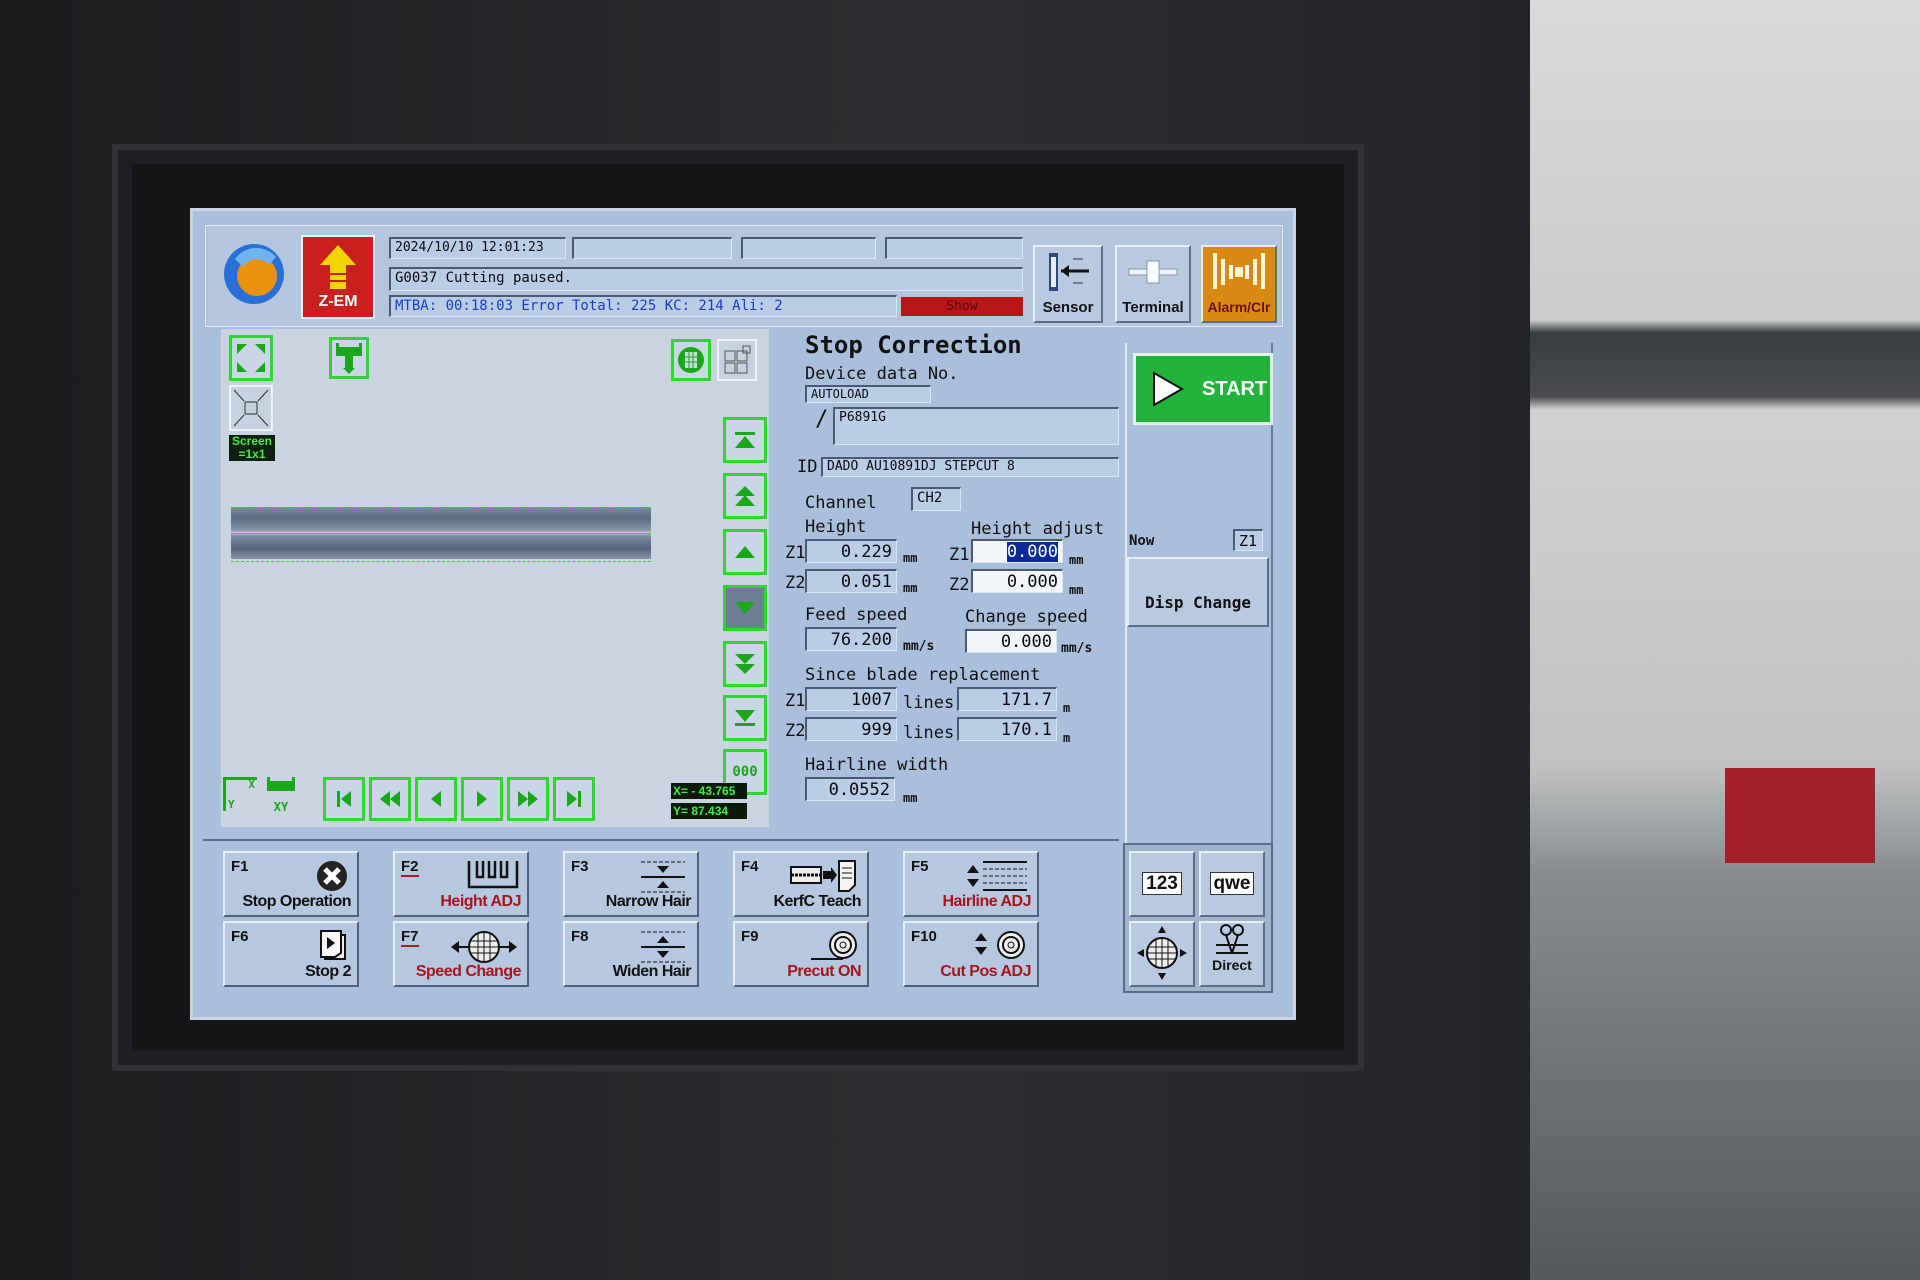 This screenshot has width=1920, height=1280. What do you see at coordinates (959, 585) in the screenshot?
I see `adjust-z2-label: Z2` at bounding box center [959, 585].